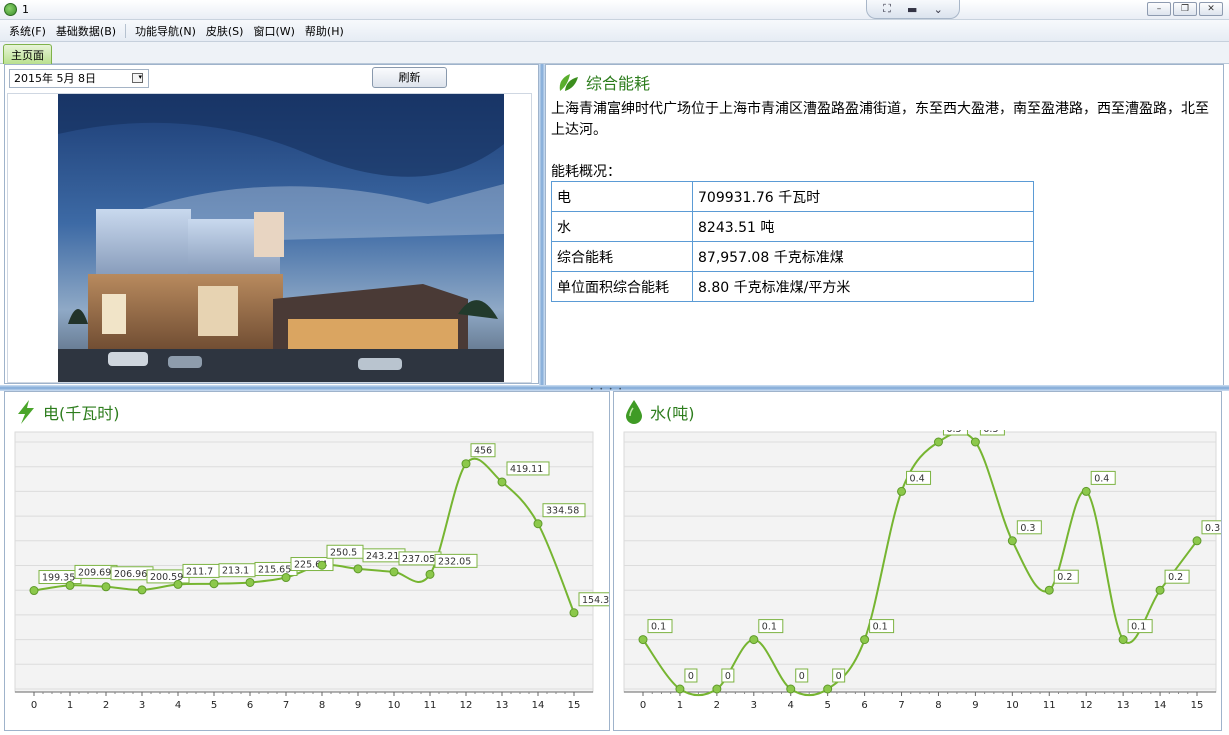  What do you see at coordinates (863, 256) in the screenshot?
I see `row-value: 87,957.08 千克标准煤` at bounding box center [863, 256].